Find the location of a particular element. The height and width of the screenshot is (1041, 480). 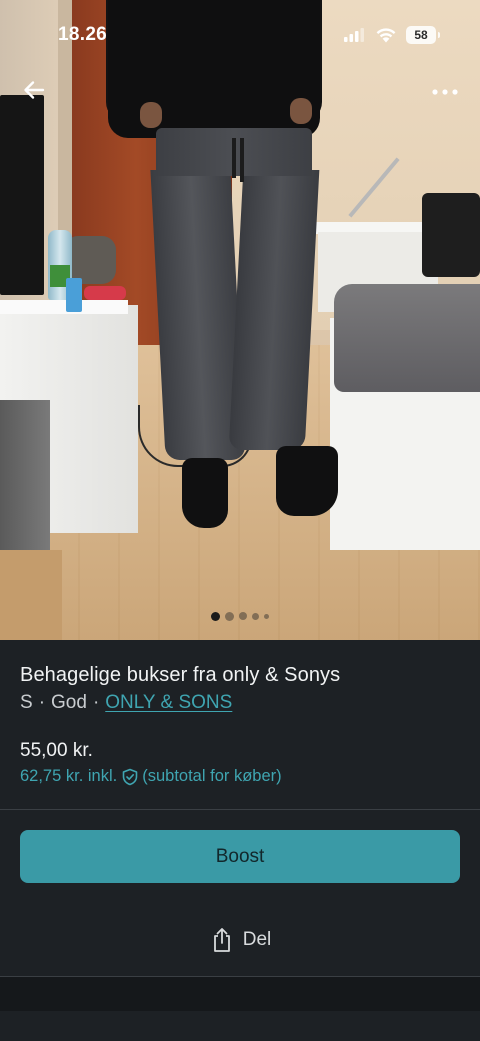

photo-red-object is located at coordinates (105, 293).